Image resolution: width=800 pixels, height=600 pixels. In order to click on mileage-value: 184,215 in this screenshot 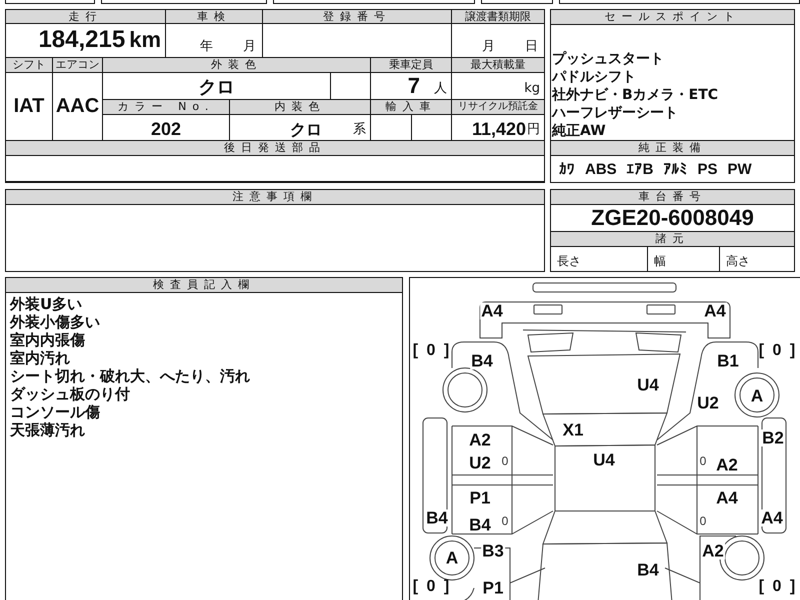, I will do `click(82, 40)`.